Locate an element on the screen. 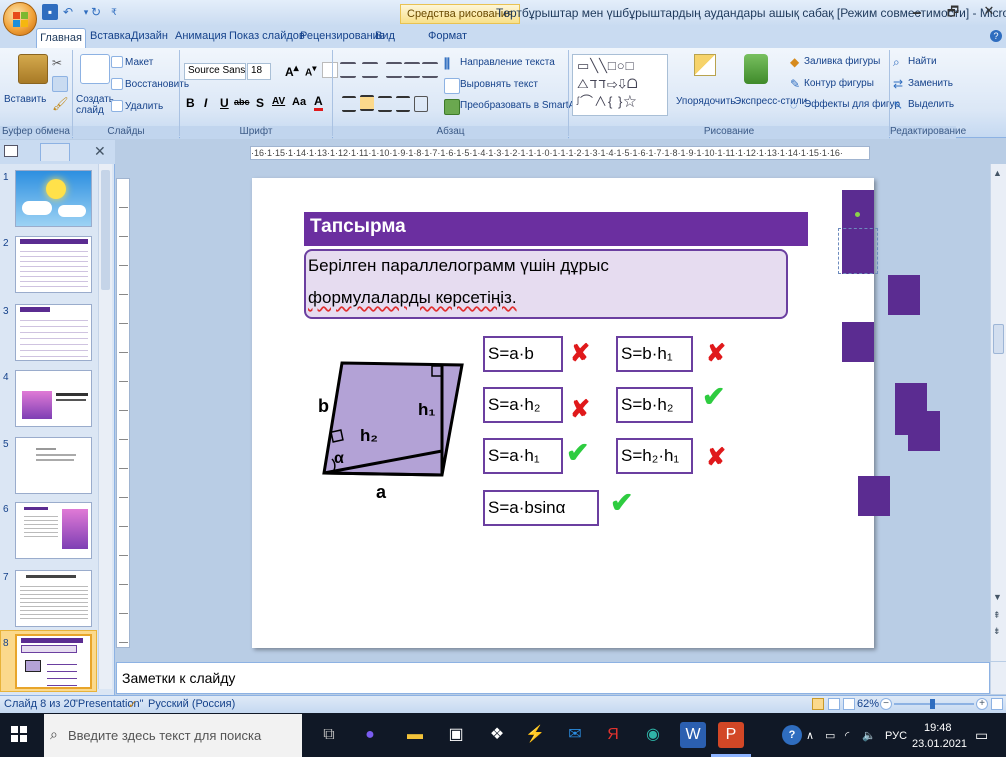  tab-view: Вид is located at coordinates (385, 36).